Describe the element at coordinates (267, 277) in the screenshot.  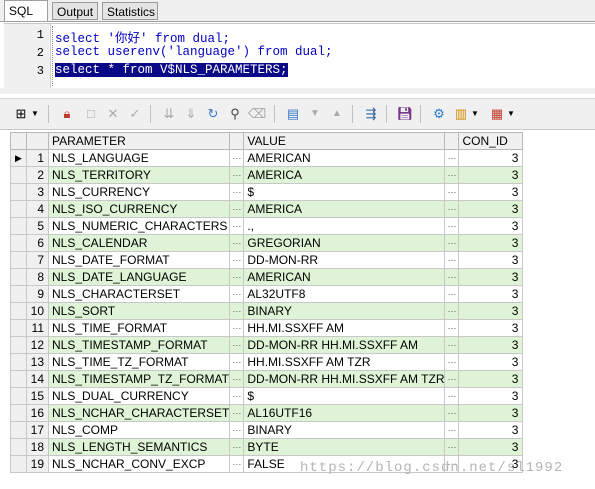
I see `table-row: 8 NLS_DATE_LANGUAGE ··· AMERICAN ··· 3` at that location.